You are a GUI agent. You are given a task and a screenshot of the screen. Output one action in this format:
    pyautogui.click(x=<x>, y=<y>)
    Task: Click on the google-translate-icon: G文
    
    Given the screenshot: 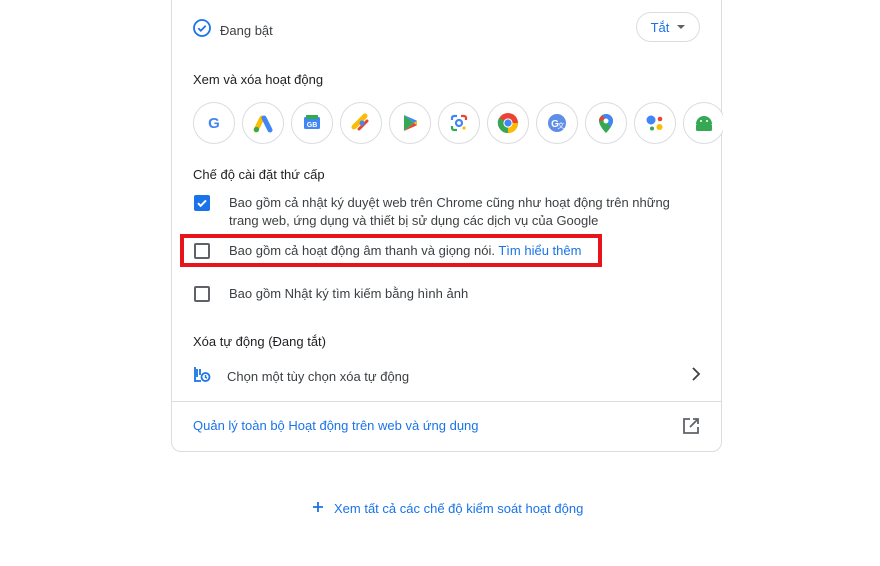 What is the action you would take?
    pyautogui.click(x=557, y=123)
    